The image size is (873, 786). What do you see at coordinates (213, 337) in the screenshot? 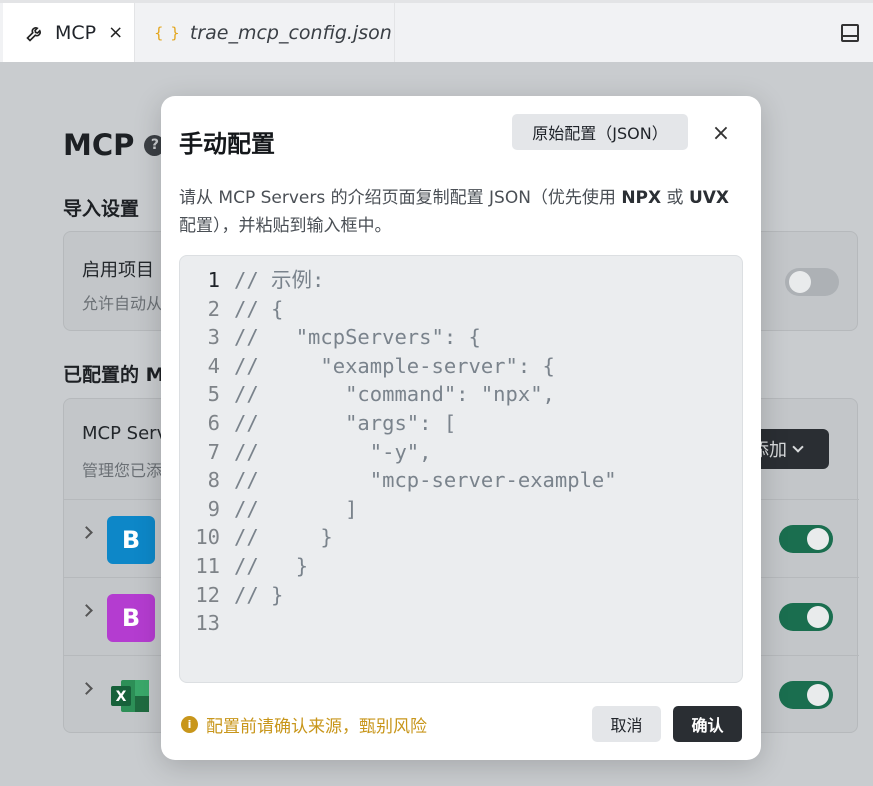
I see `line-number: 3` at bounding box center [213, 337].